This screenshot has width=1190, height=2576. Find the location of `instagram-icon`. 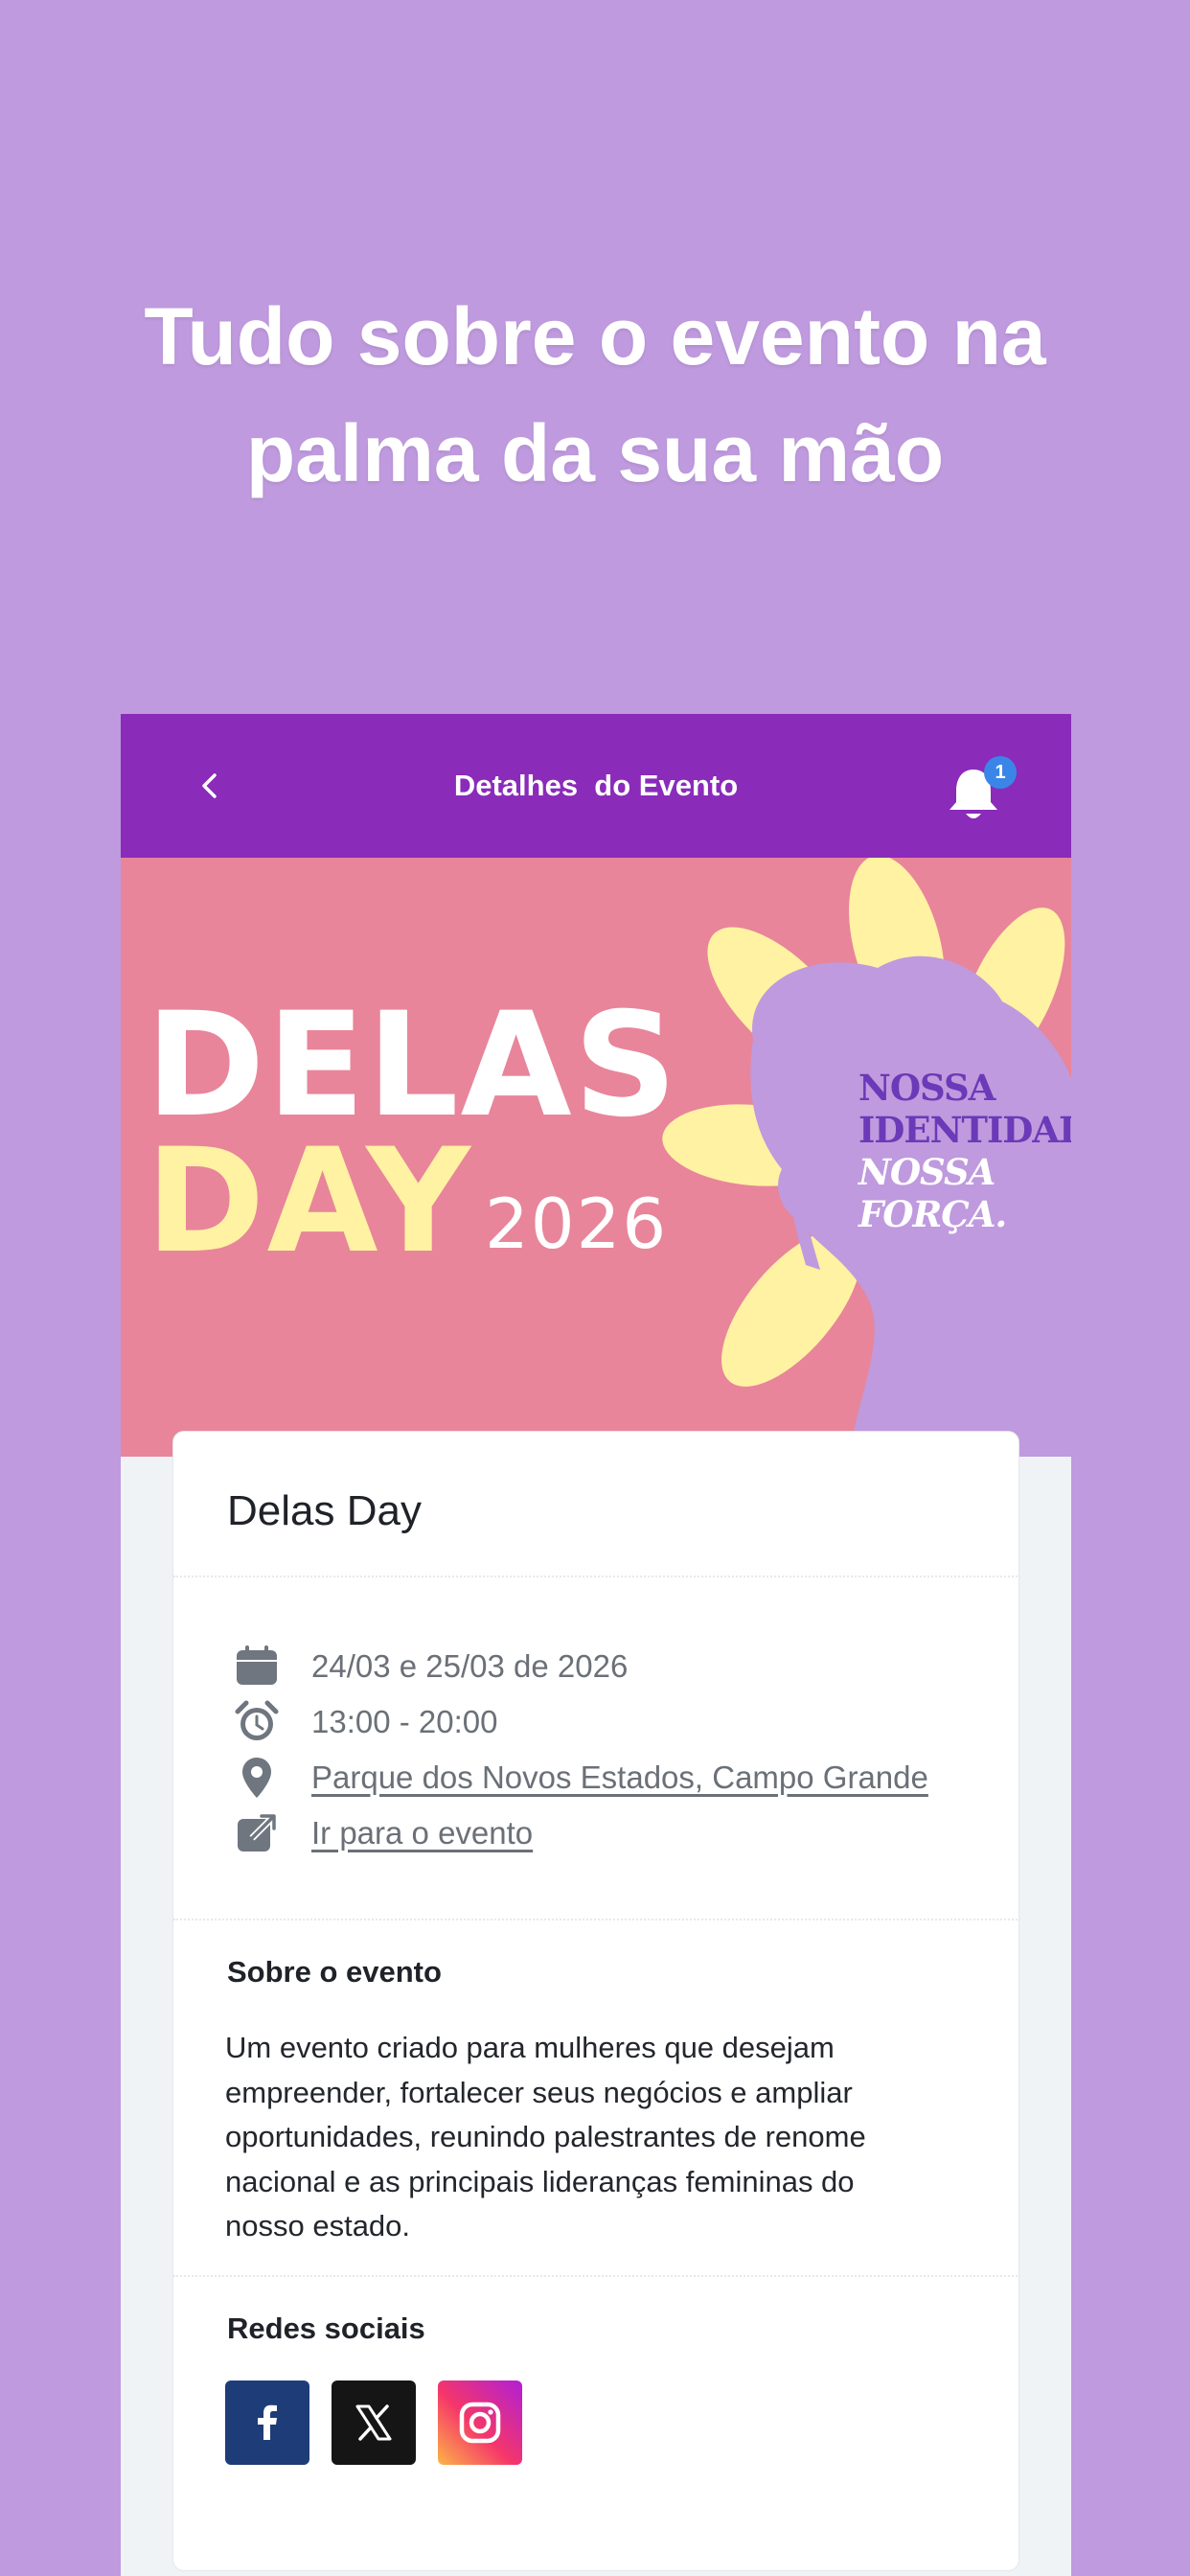

instagram-icon is located at coordinates (480, 2423).